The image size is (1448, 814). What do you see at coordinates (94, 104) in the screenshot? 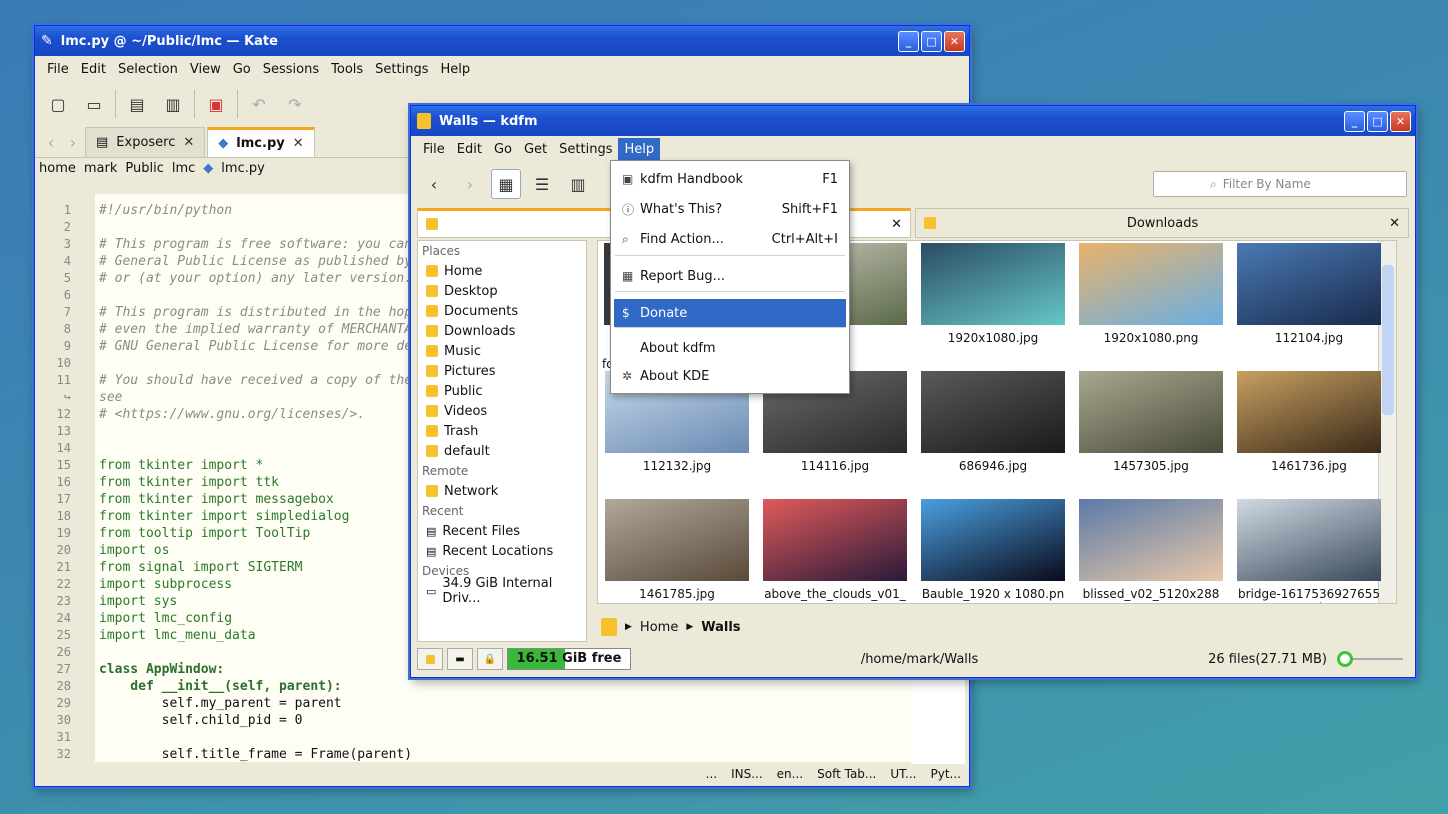
I see `open-folder-icon: ▭` at bounding box center [94, 104].